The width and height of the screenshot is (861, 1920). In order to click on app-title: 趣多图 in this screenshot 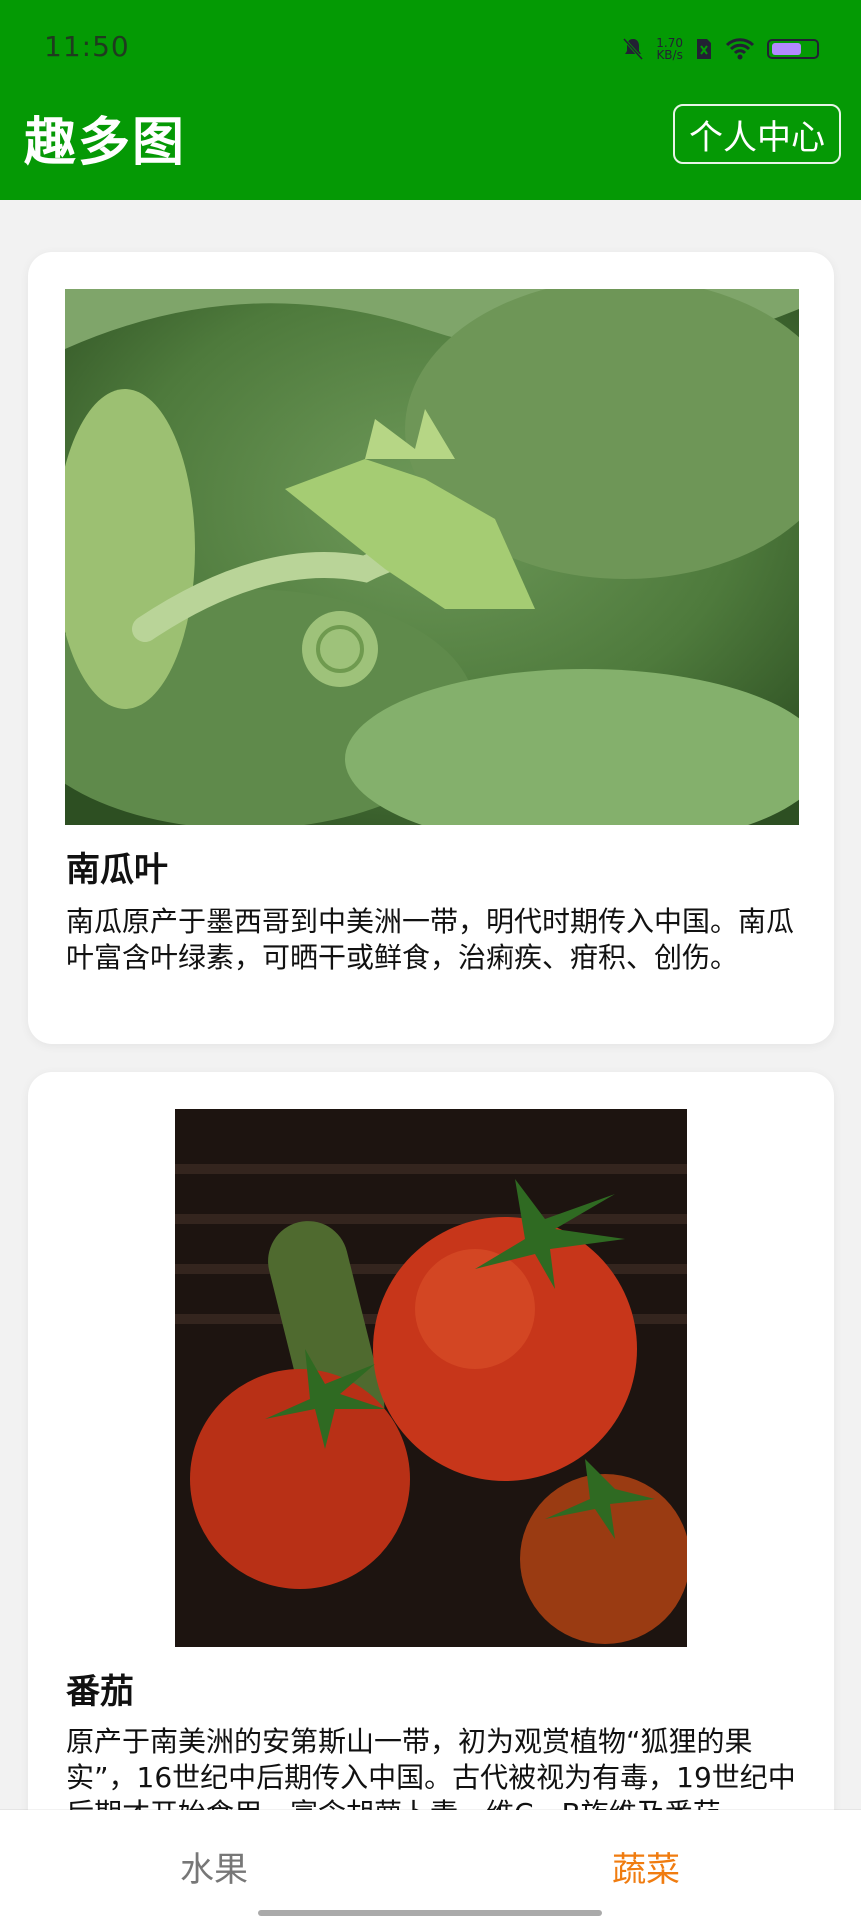, I will do `click(105, 143)`.